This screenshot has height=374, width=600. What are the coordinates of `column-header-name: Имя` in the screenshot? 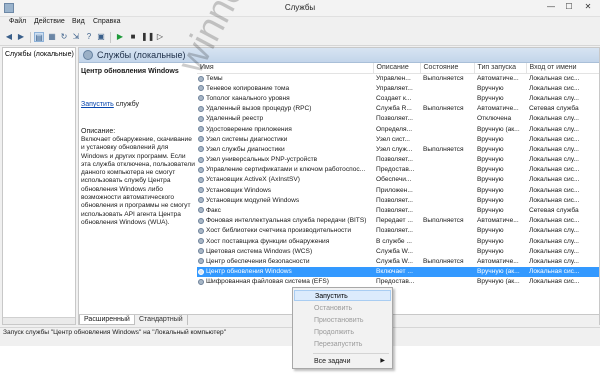 It's located at (285, 68).